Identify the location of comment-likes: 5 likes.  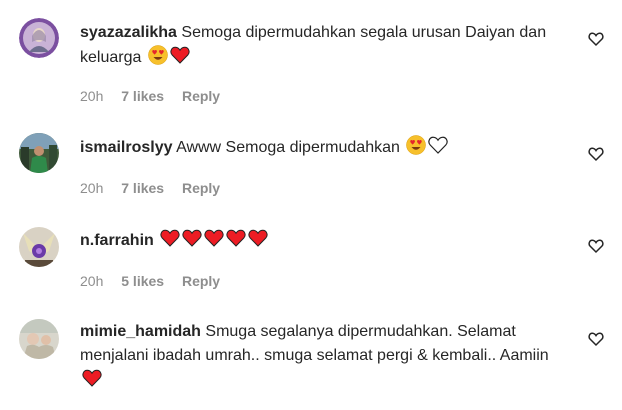
(142, 281).